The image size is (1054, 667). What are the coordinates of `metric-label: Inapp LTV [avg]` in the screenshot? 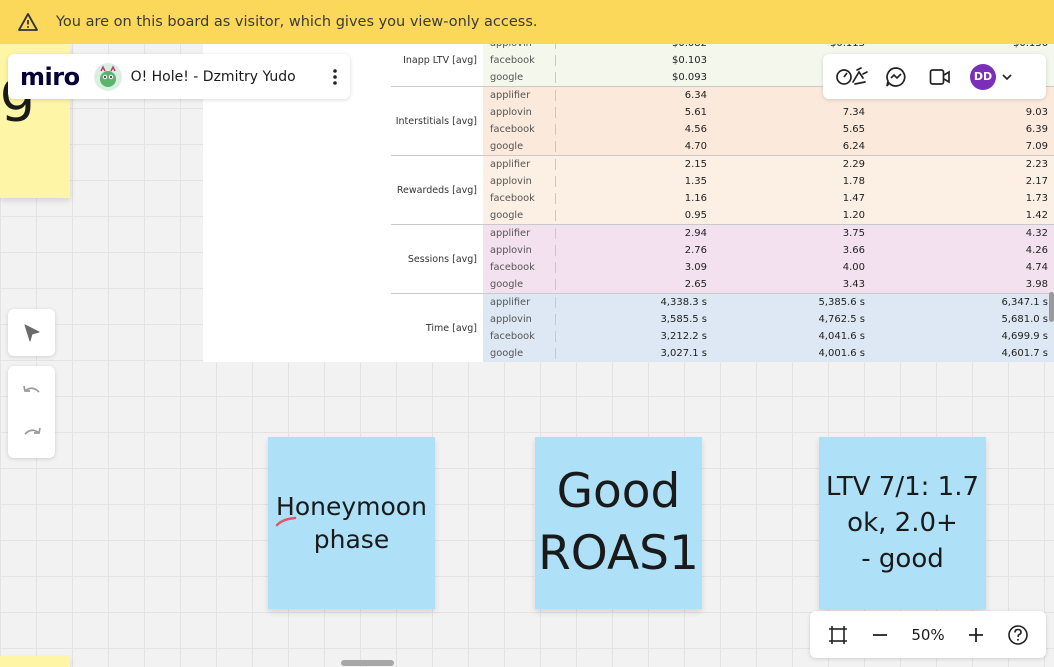 It's located at (440, 60).